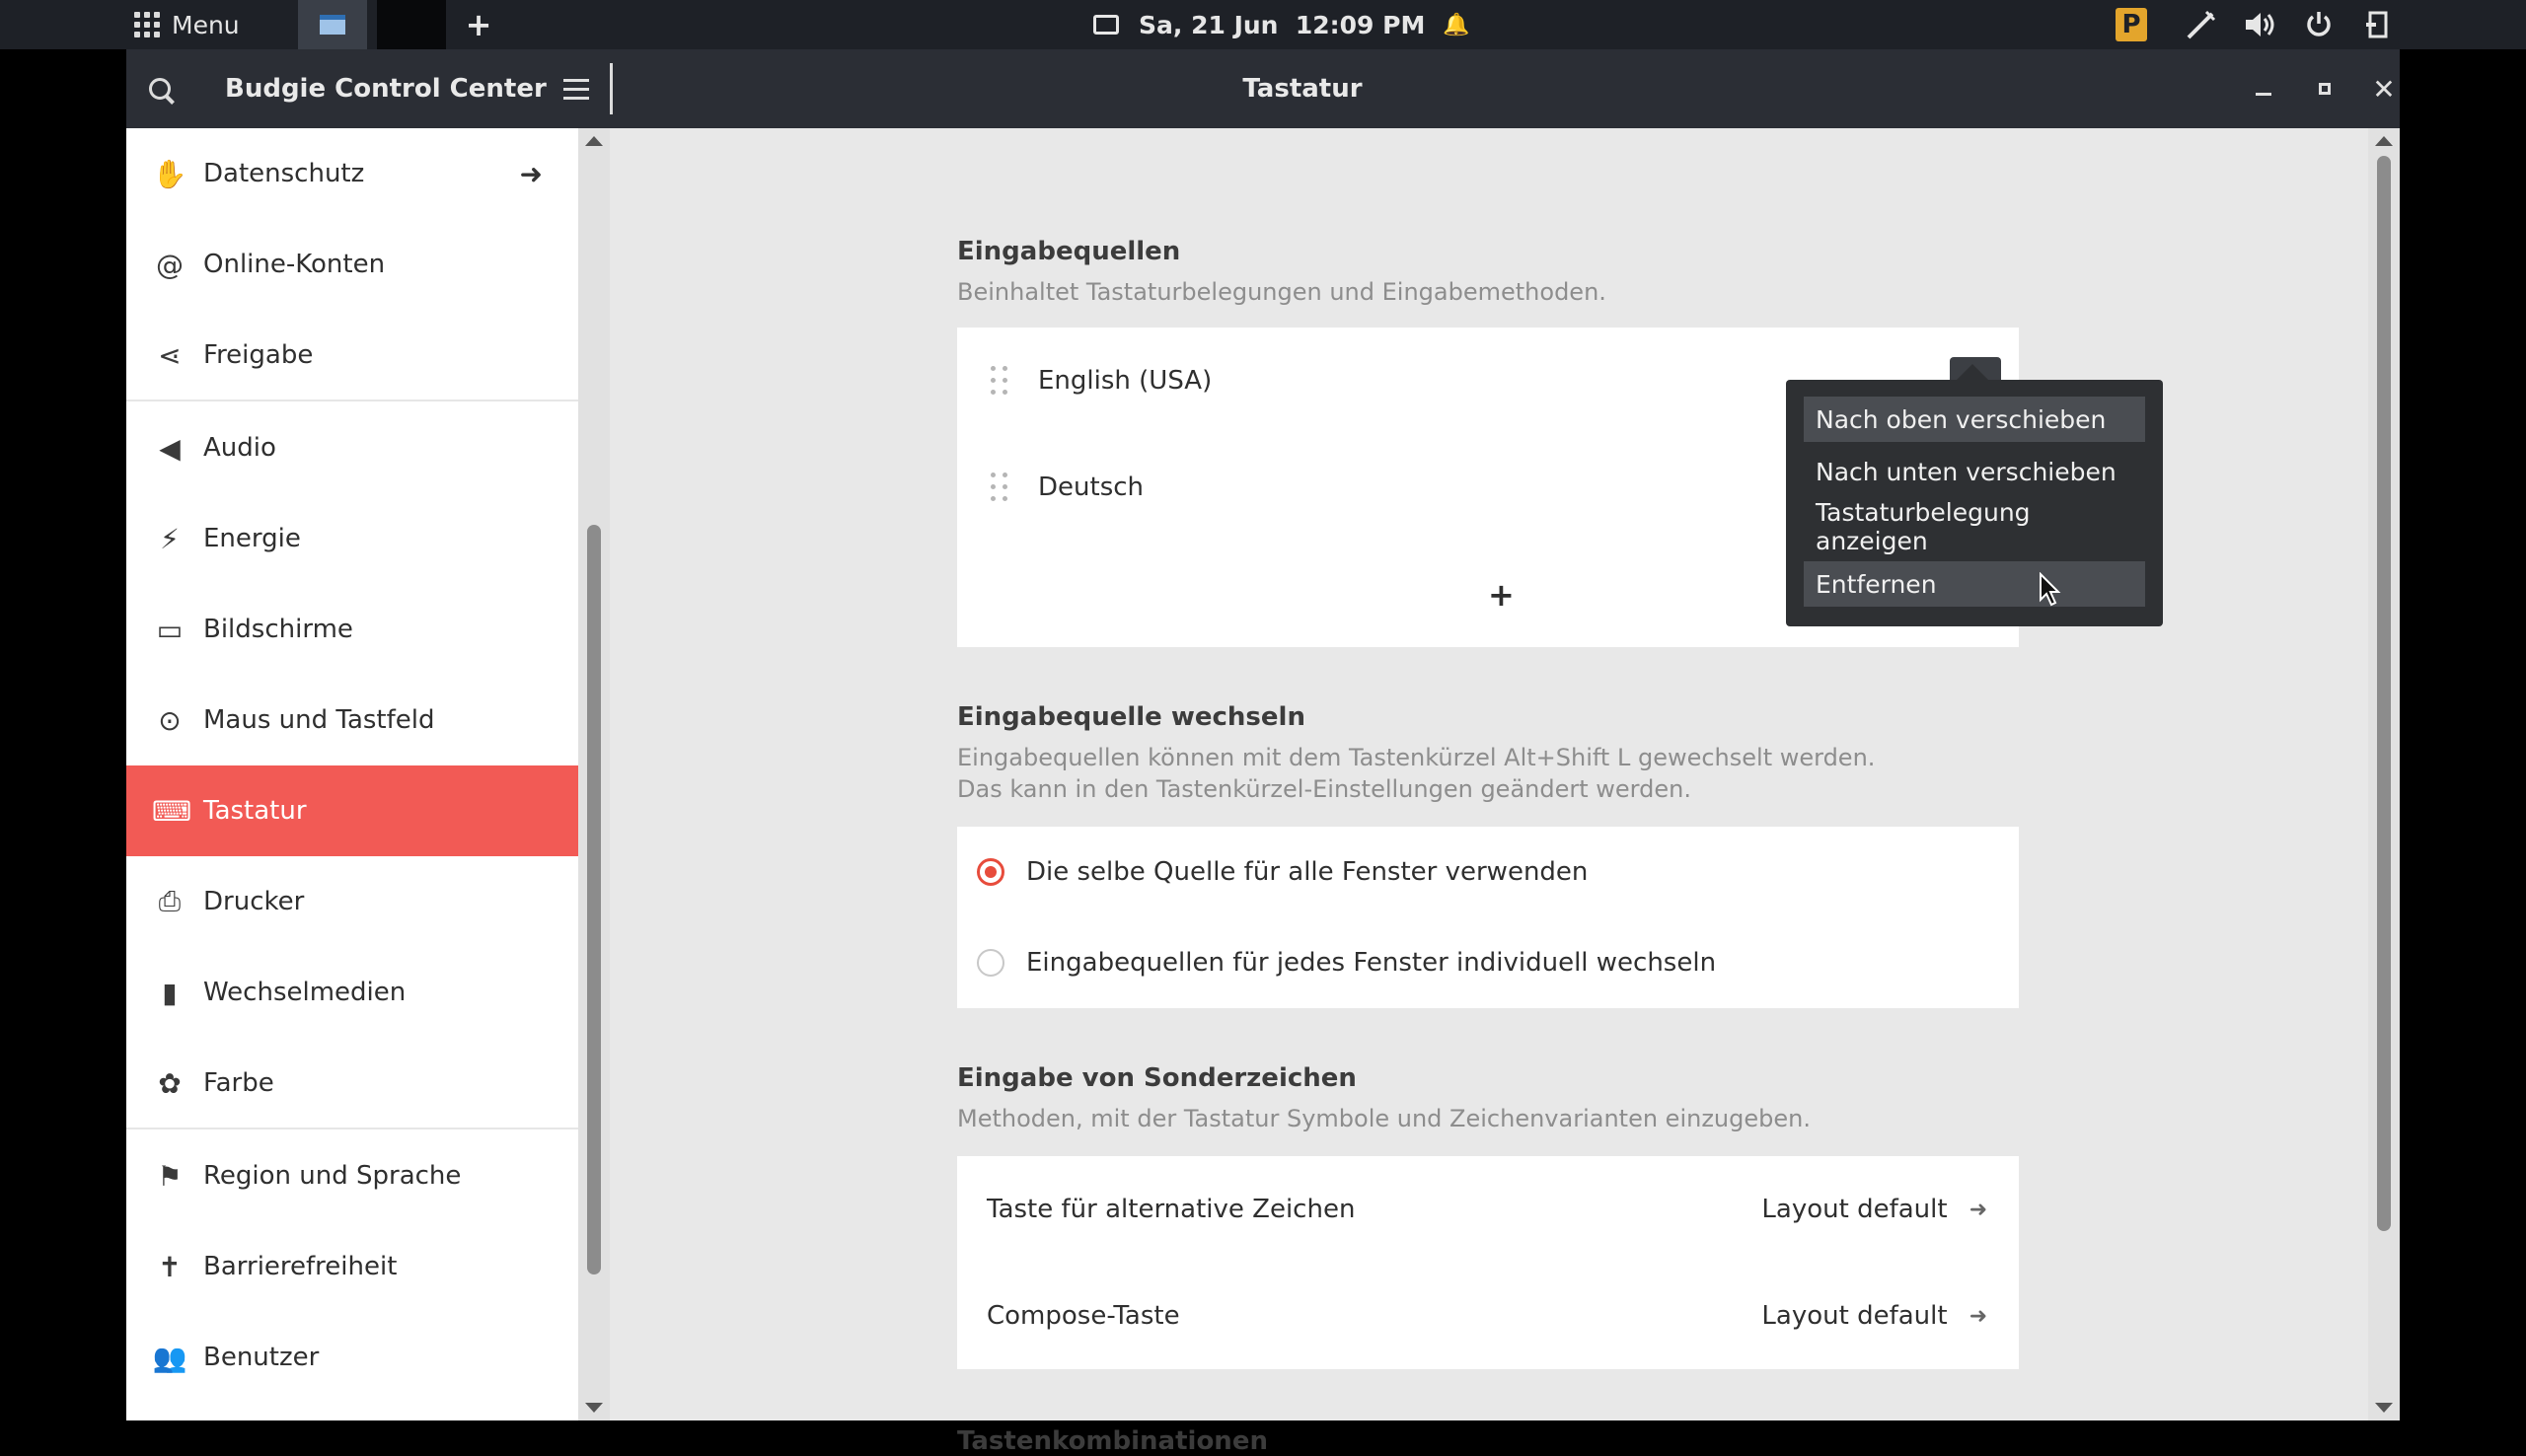 The width and height of the screenshot is (2526, 1456). I want to click on hand-icon: ✋, so click(169, 173).